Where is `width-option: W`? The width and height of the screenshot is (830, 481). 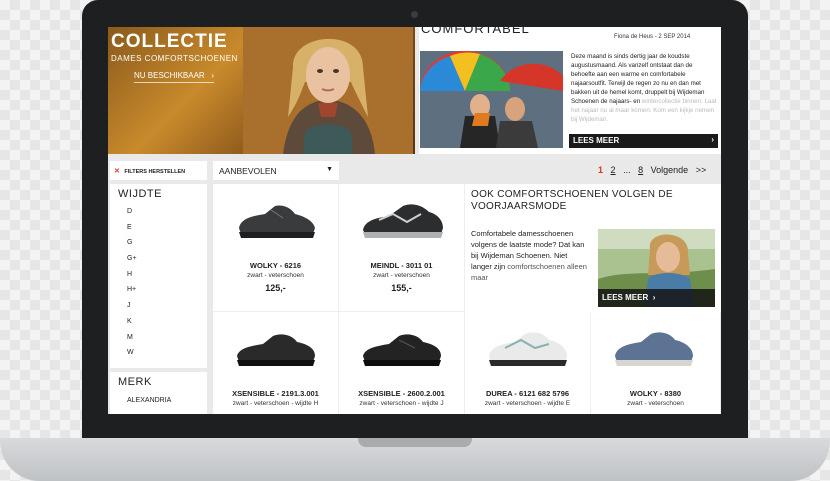
width-option: W is located at coordinates (132, 357).